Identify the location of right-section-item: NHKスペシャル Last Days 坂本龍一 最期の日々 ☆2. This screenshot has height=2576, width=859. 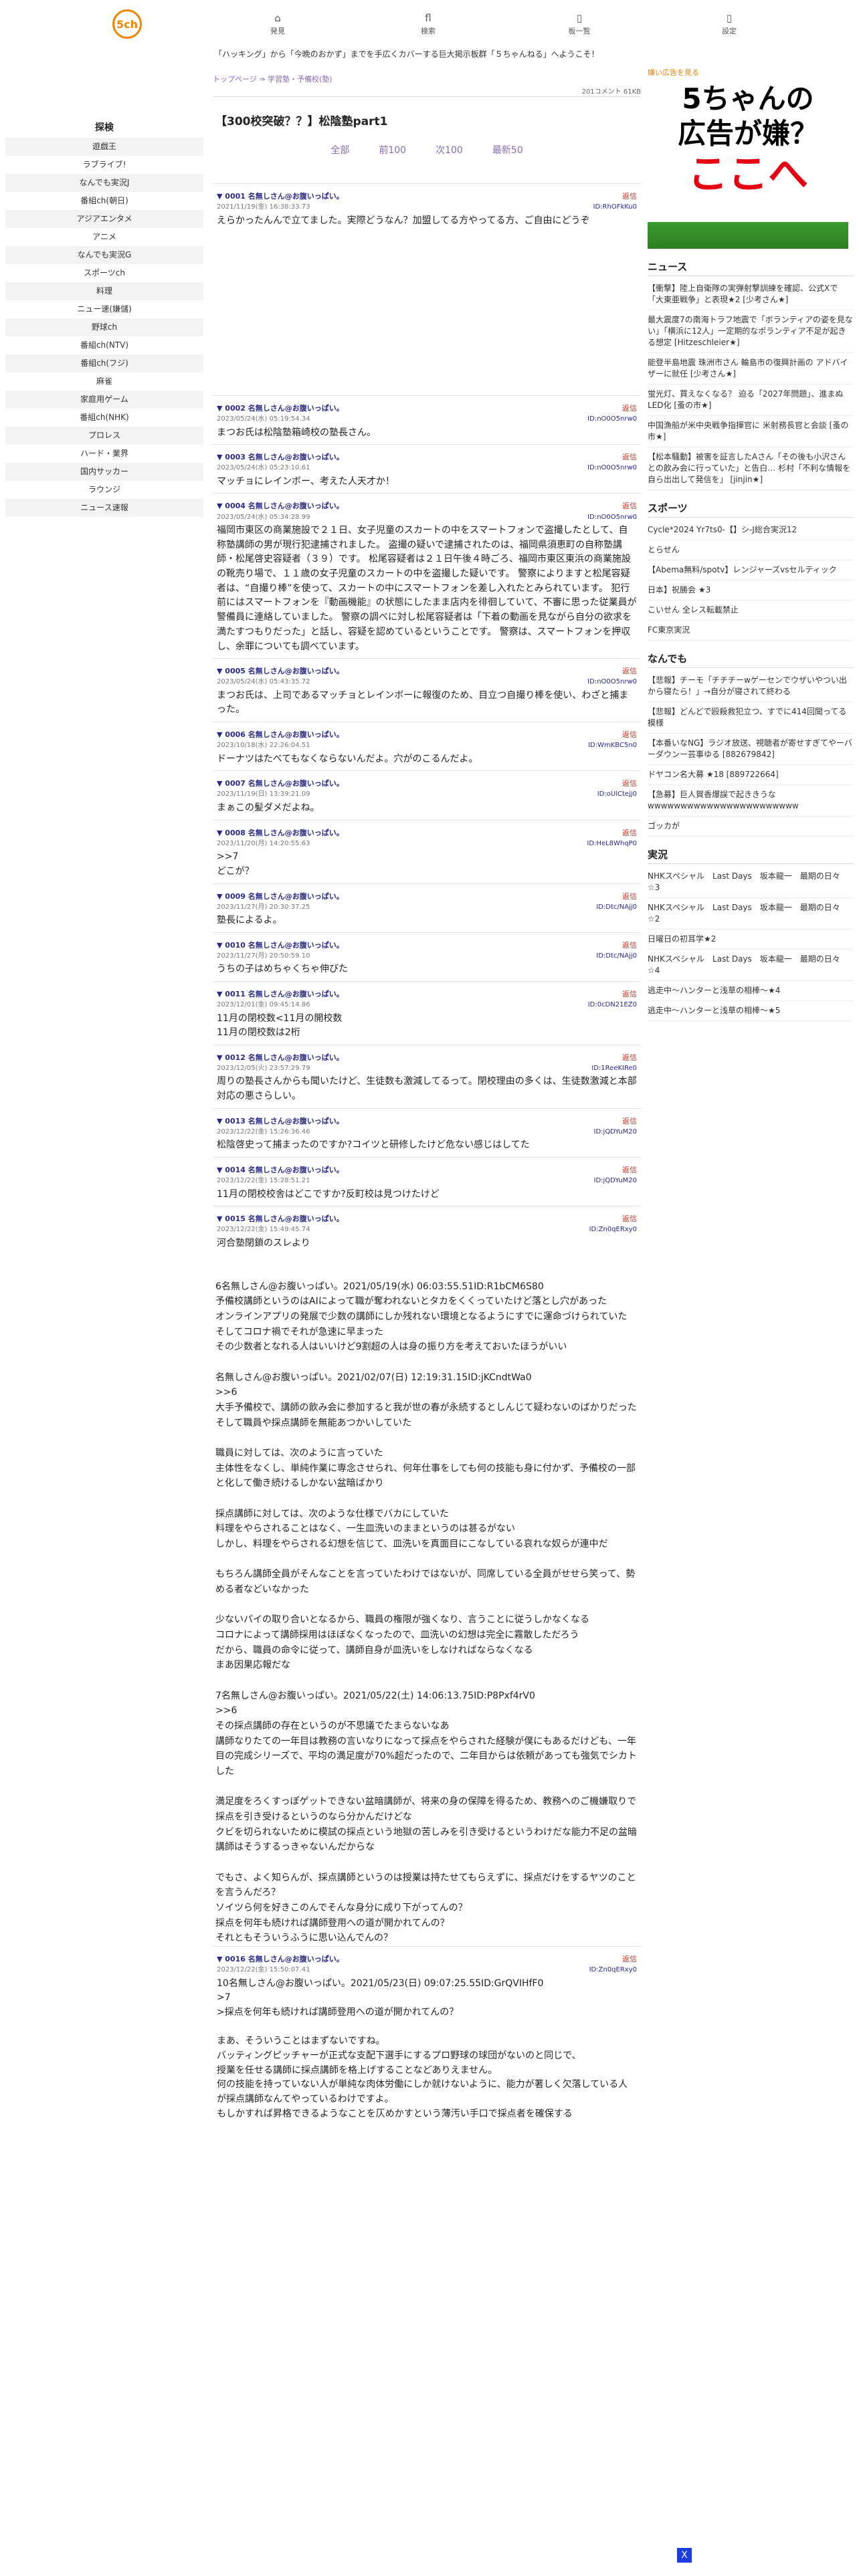
(751, 914).